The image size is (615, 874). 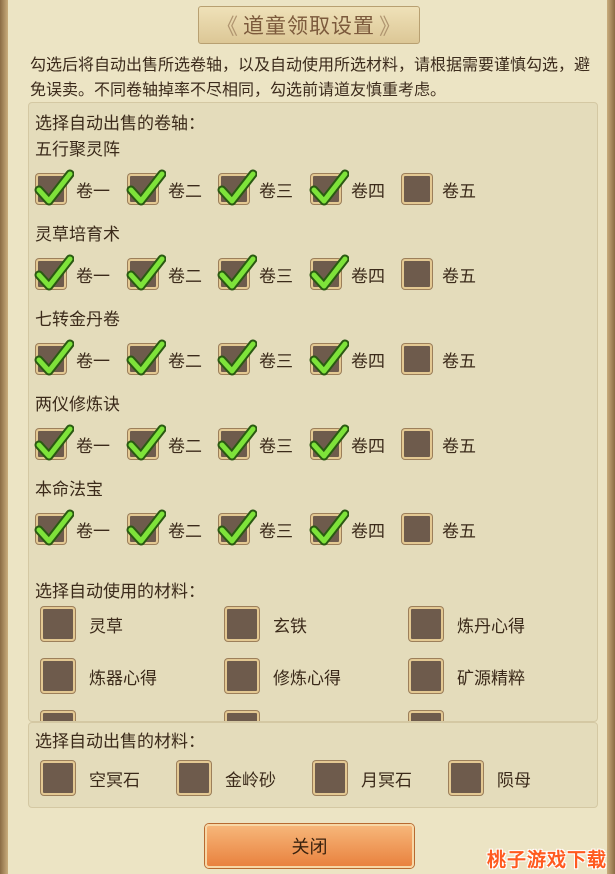 What do you see at coordinates (309, 846) in the screenshot?
I see `close-button: 关闭` at bounding box center [309, 846].